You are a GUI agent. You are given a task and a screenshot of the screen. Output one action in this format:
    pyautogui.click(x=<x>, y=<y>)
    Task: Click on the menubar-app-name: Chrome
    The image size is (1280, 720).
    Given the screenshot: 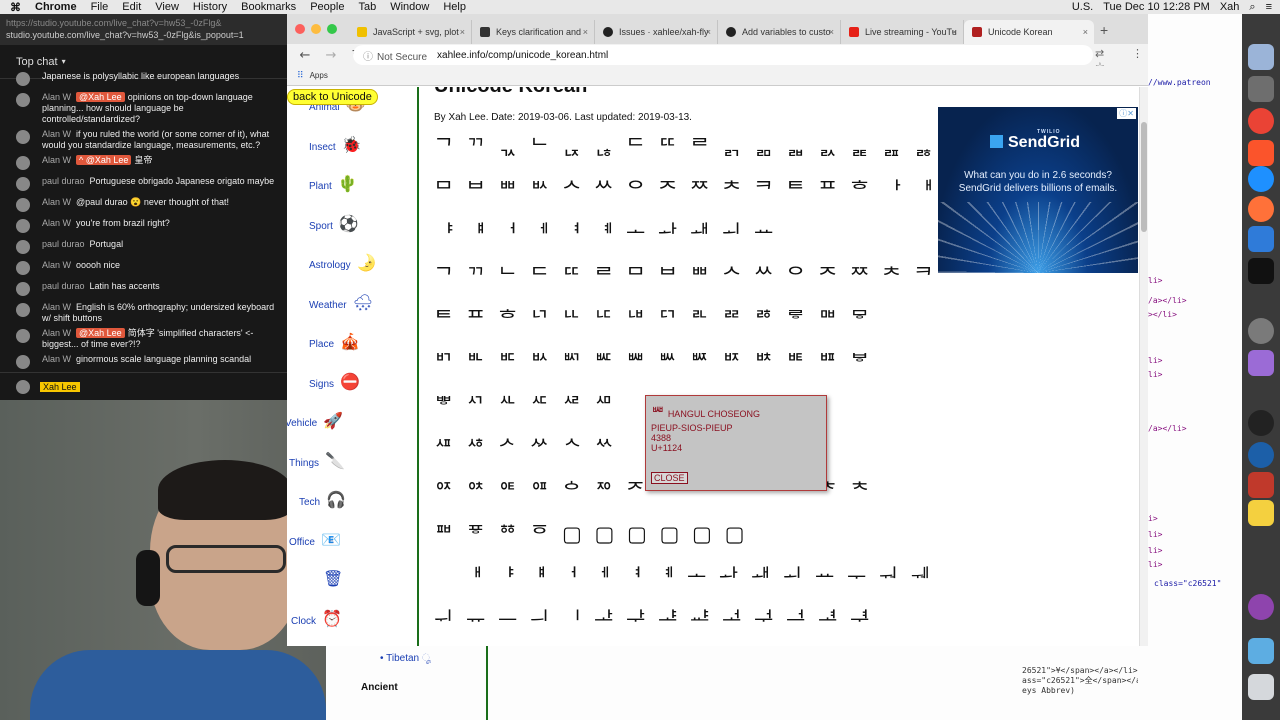 What is the action you would take?
    pyautogui.click(x=56, y=7)
    